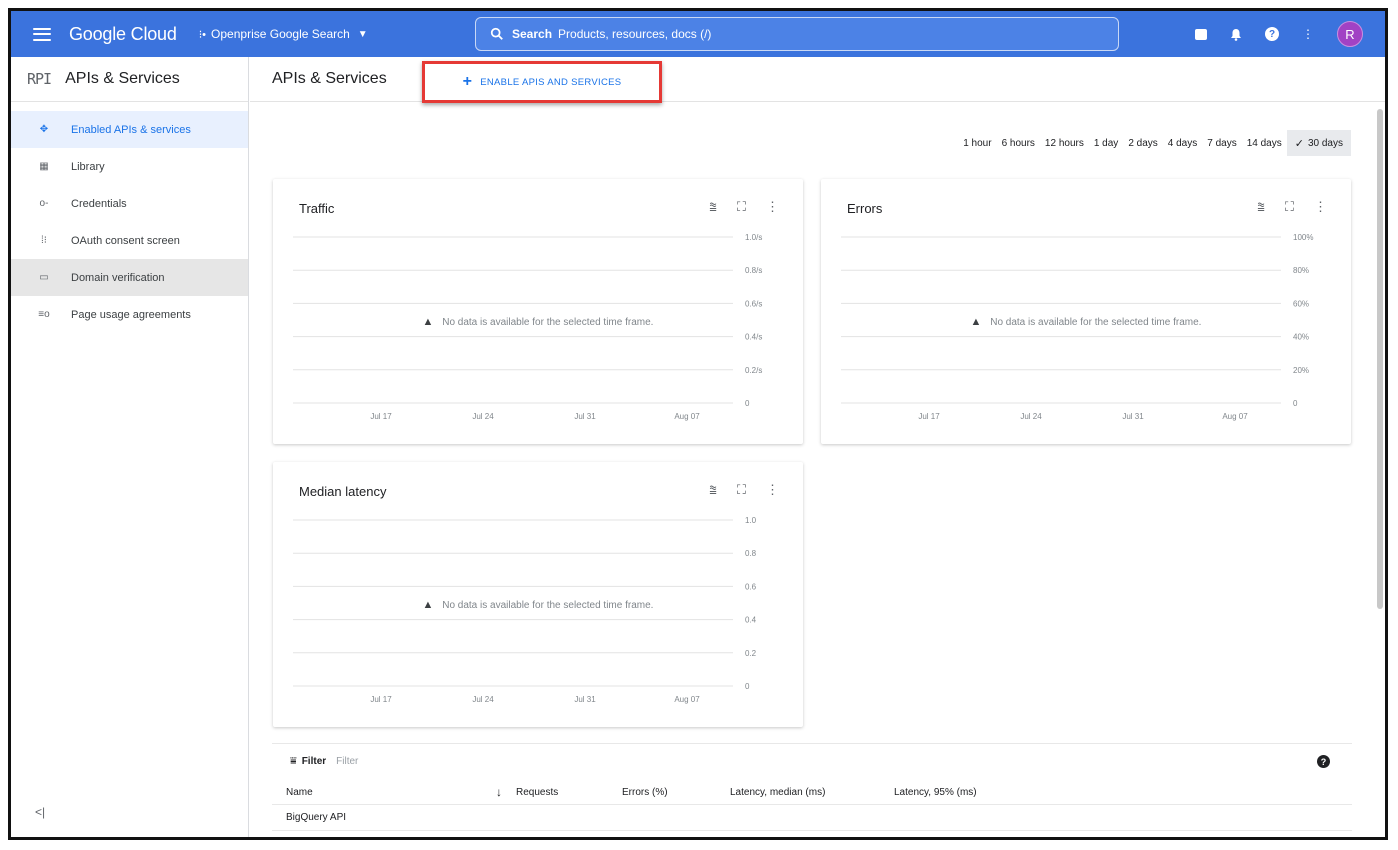 The image size is (1398, 850). What do you see at coordinates (129, 129) in the screenshot?
I see `sidebar-item-enabled-apis: ✥ Enabled APIs & services` at bounding box center [129, 129].